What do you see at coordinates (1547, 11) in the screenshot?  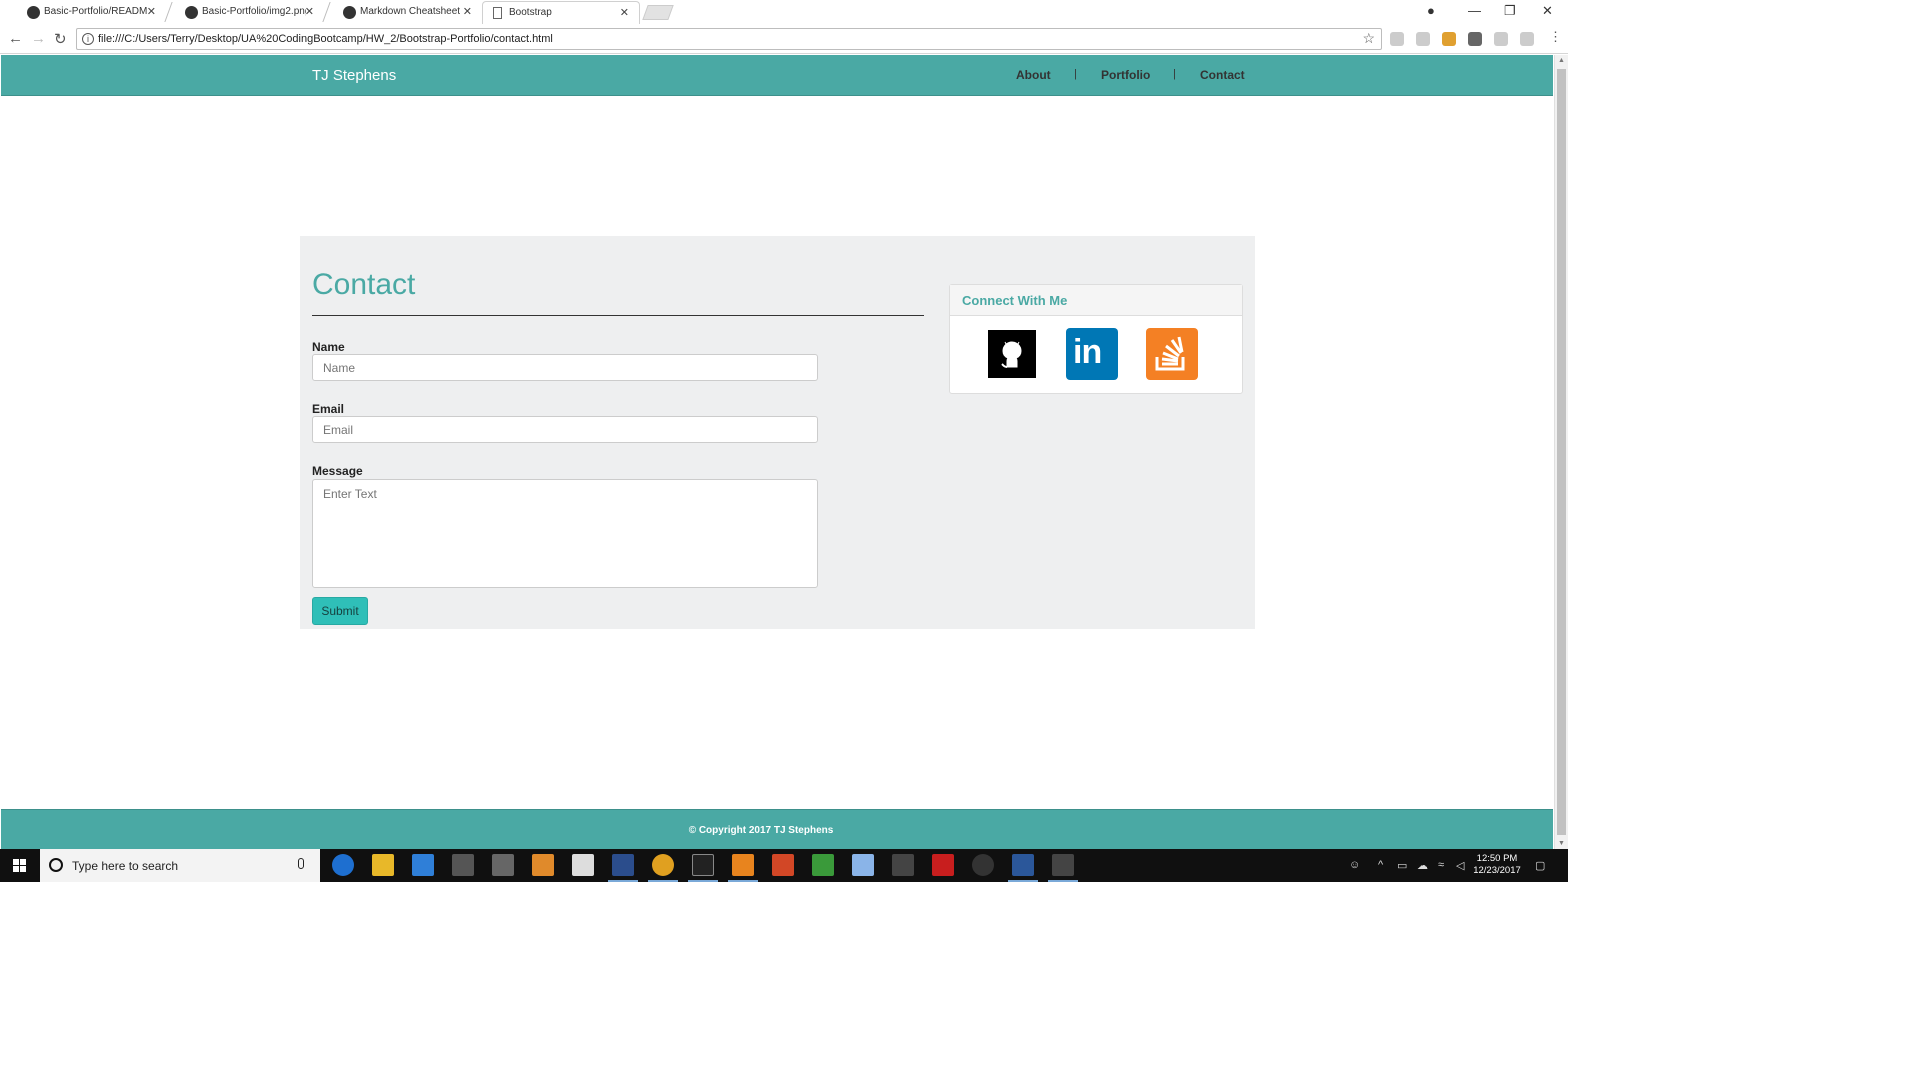 I see `close-window-icon: ✕` at bounding box center [1547, 11].